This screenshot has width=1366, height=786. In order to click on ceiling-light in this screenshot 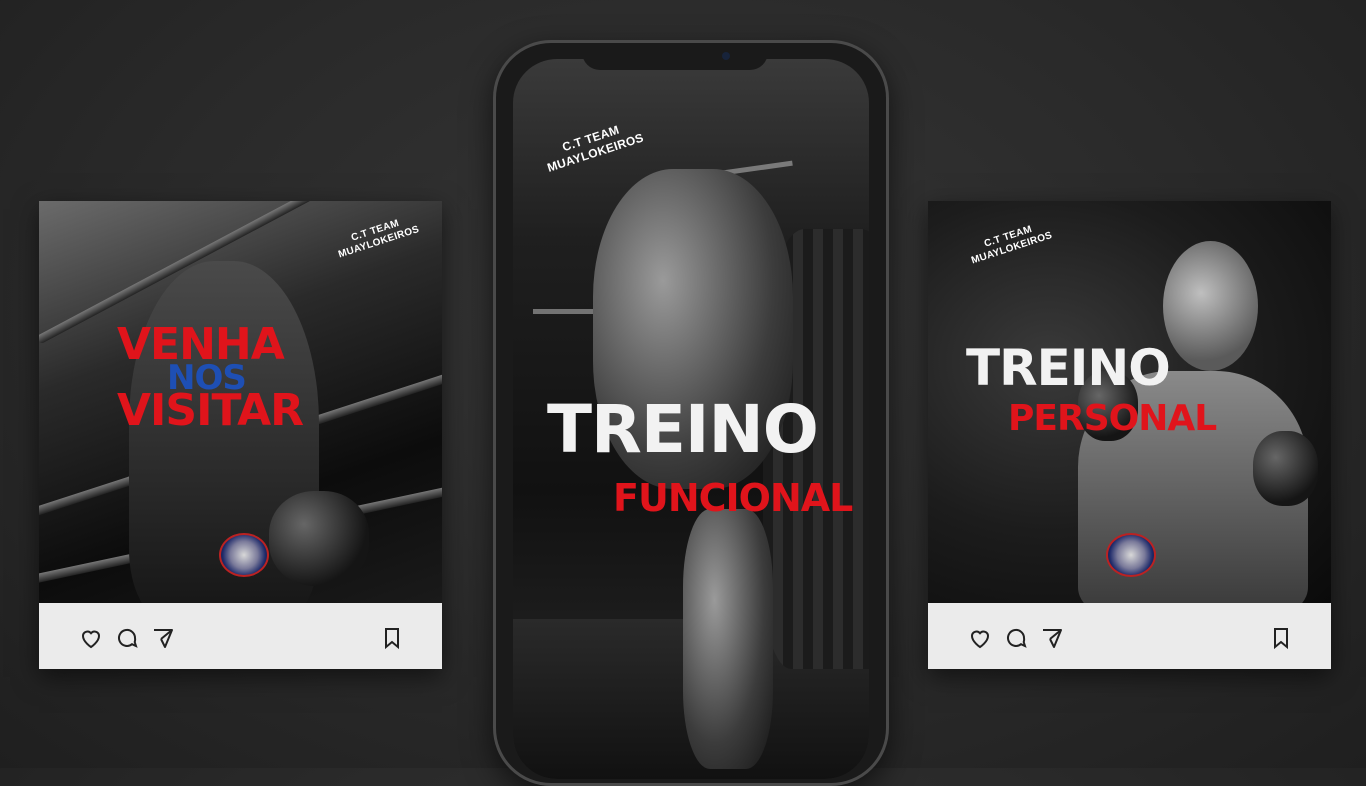, I will do `click(563, 311)`.